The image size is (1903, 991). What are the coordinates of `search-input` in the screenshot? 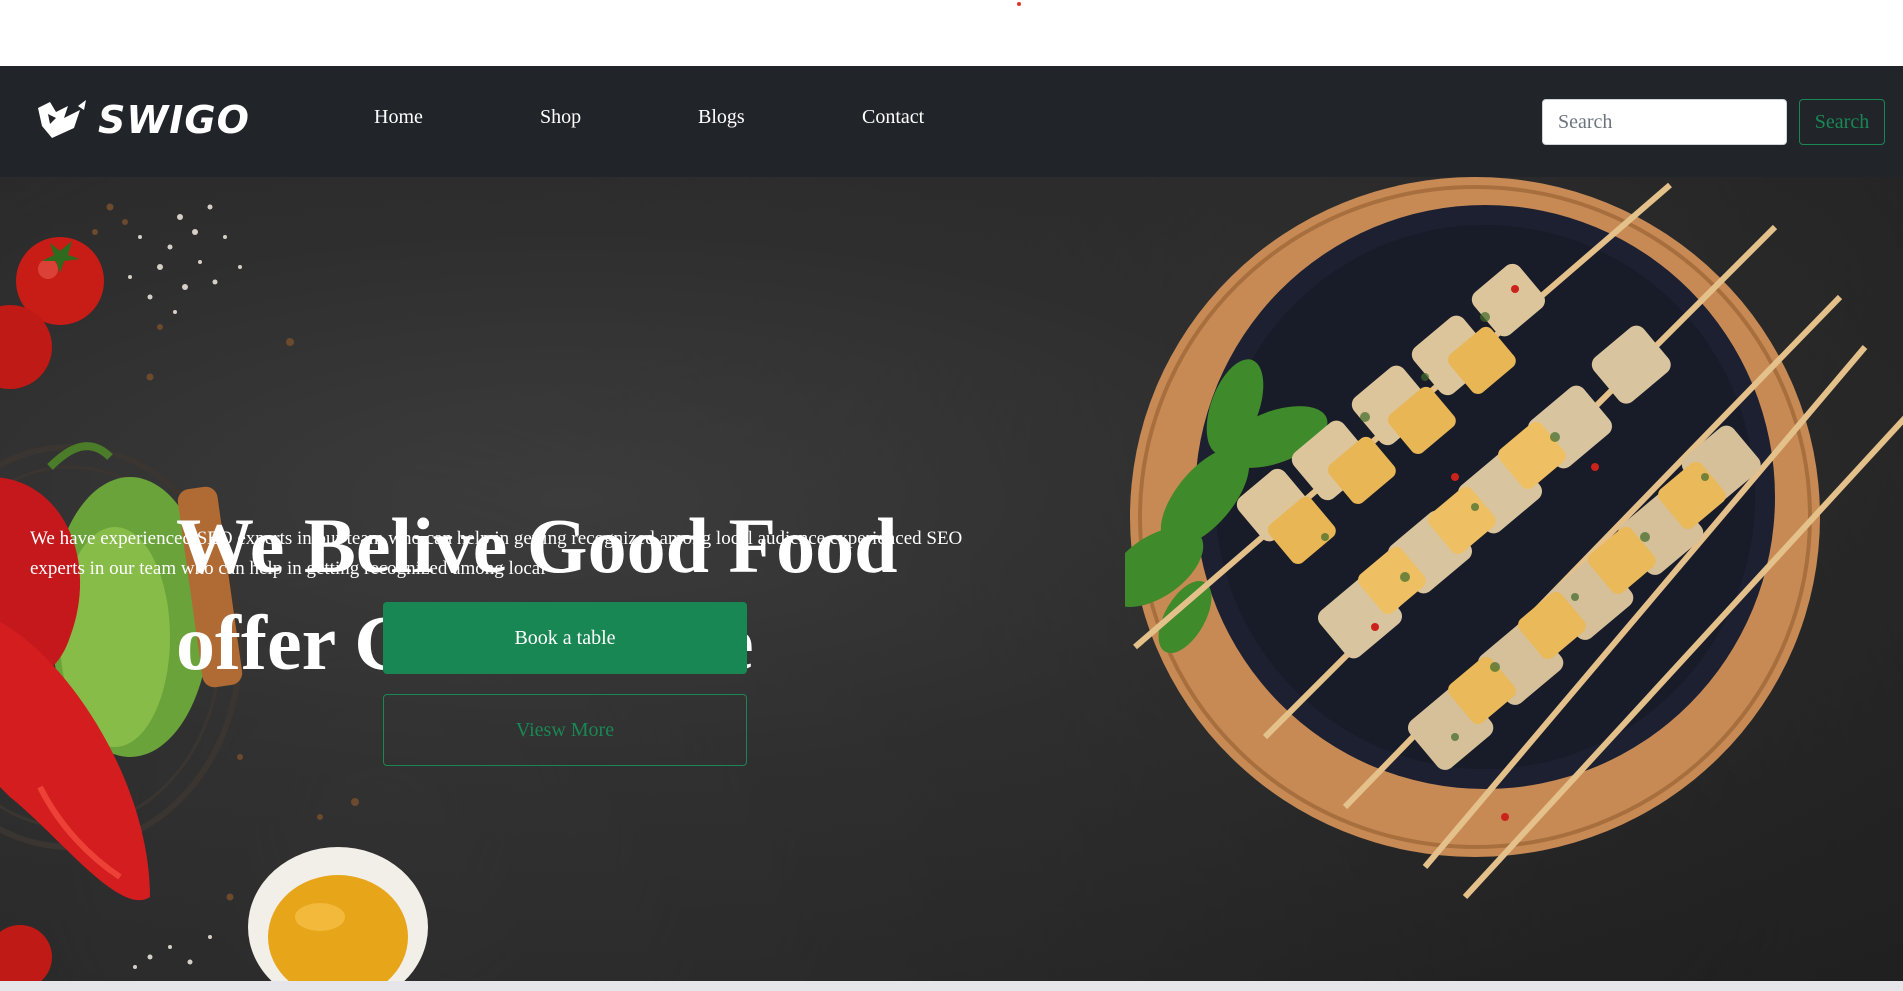 It's located at (1664, 122).